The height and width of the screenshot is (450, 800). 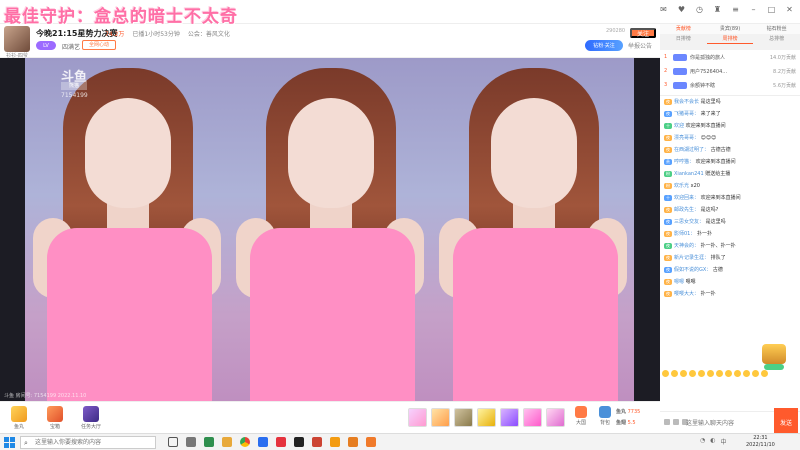 What do you see at coordinates (699, 9) in the screenshot?
I see `history-icon: ◷` at bounding box center [699, 9].